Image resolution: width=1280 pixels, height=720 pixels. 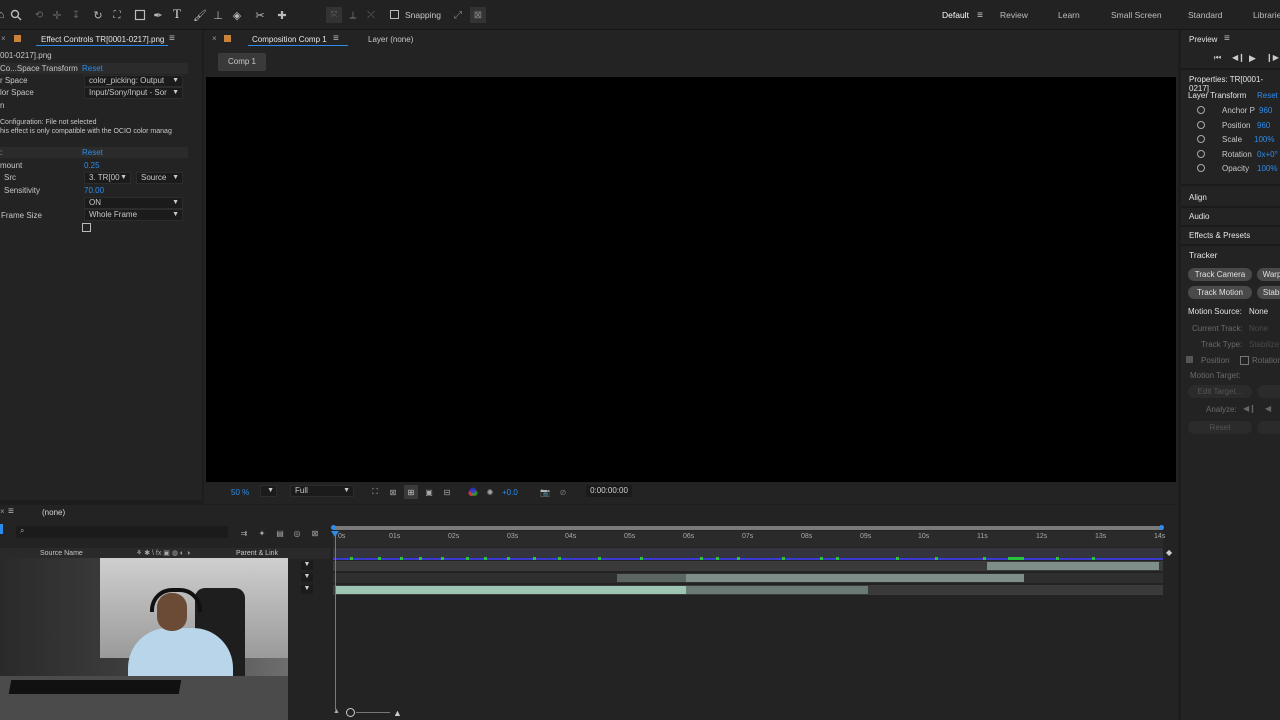 I want to click on motion-source-value: None, so click(x=1258, y=311).